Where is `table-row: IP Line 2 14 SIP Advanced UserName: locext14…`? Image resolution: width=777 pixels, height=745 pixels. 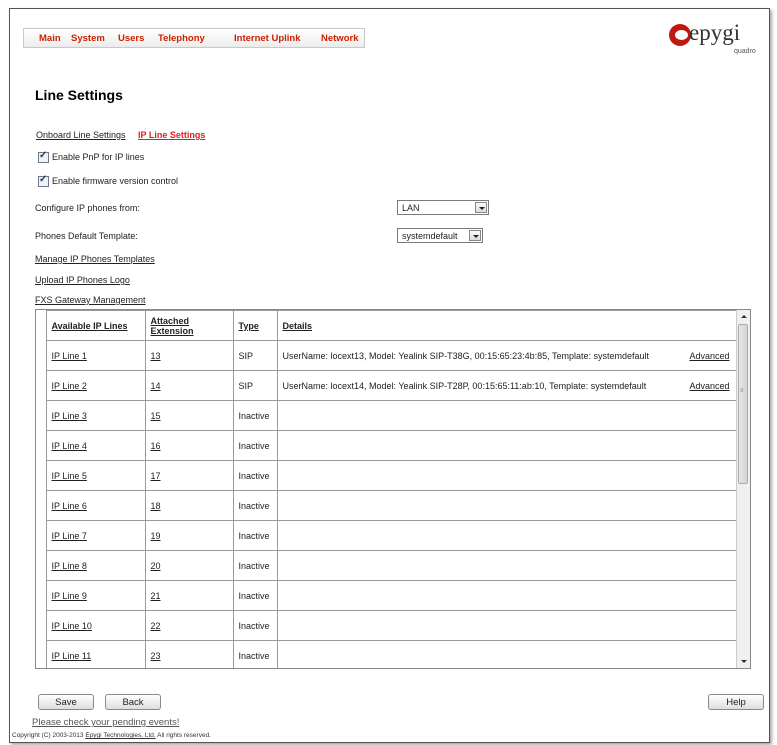
table-row: IP Line 2 14 SIP Advanced UserName: locext14… is located at coordinates (386, 385).